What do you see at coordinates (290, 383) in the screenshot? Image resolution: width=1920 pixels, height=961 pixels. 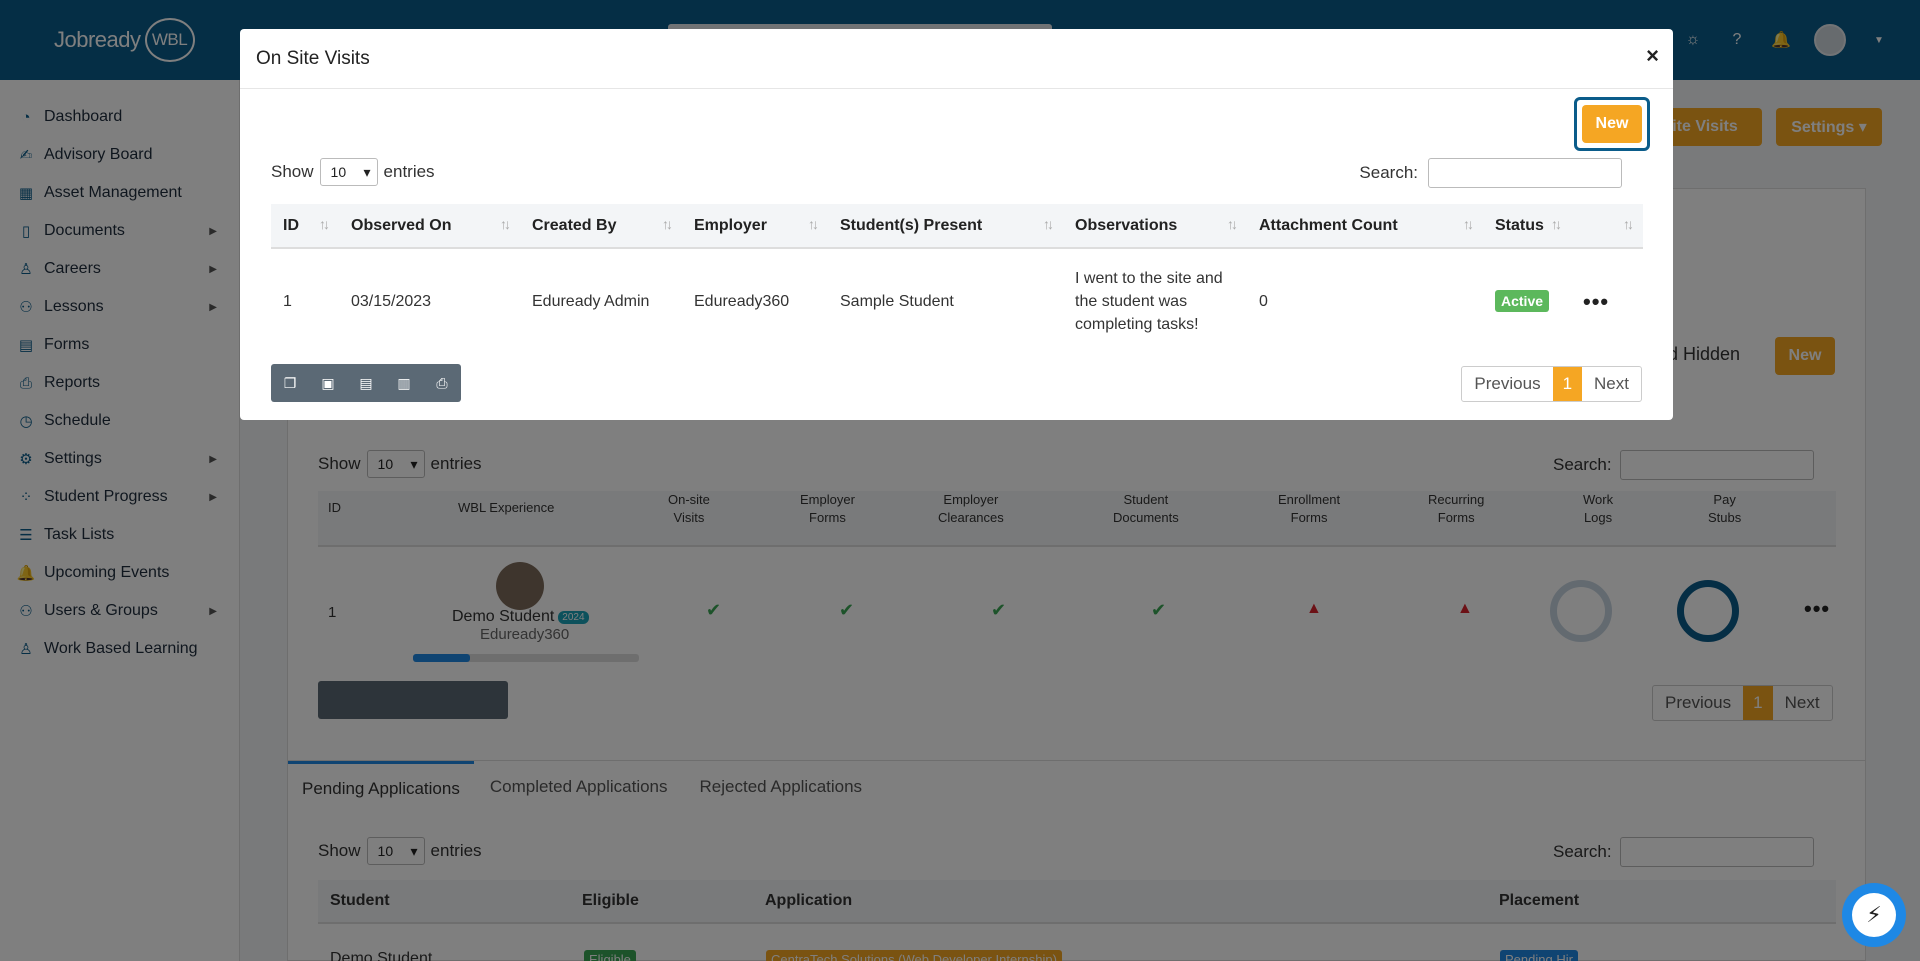 I see `copy-icon: ❐` at bounding box center [290, 383].